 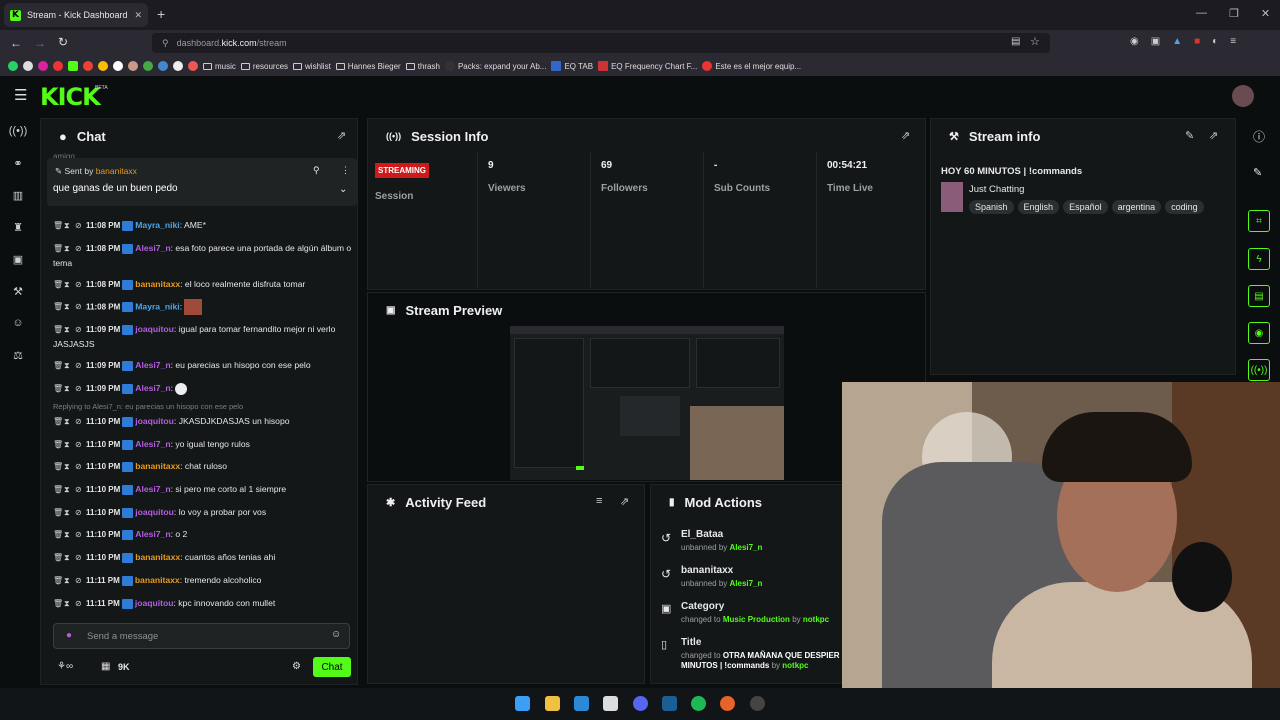 What do you see at coordinates (219, 66) in the screenshot?
I see `bookmark-folder-music: music` at bounding box center [219, 66].